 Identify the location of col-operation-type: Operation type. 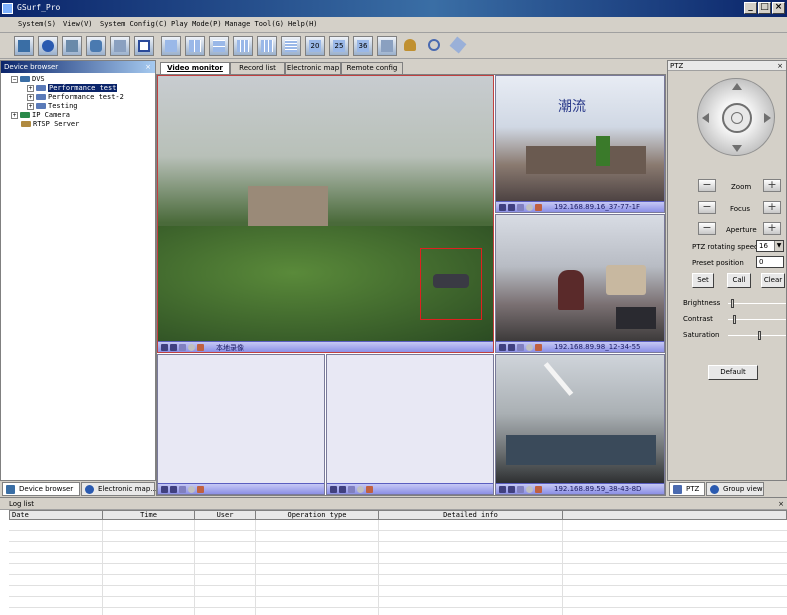
(317, 515).